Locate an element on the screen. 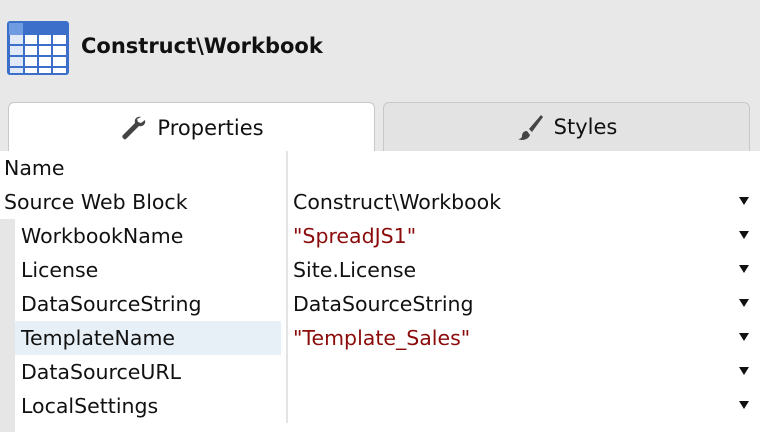 Image resolution: width=760 pixels, height=432 pixels. property-row-source-web-block: Source Web Block Construct\Workbook is located at coordinates (380, 202).